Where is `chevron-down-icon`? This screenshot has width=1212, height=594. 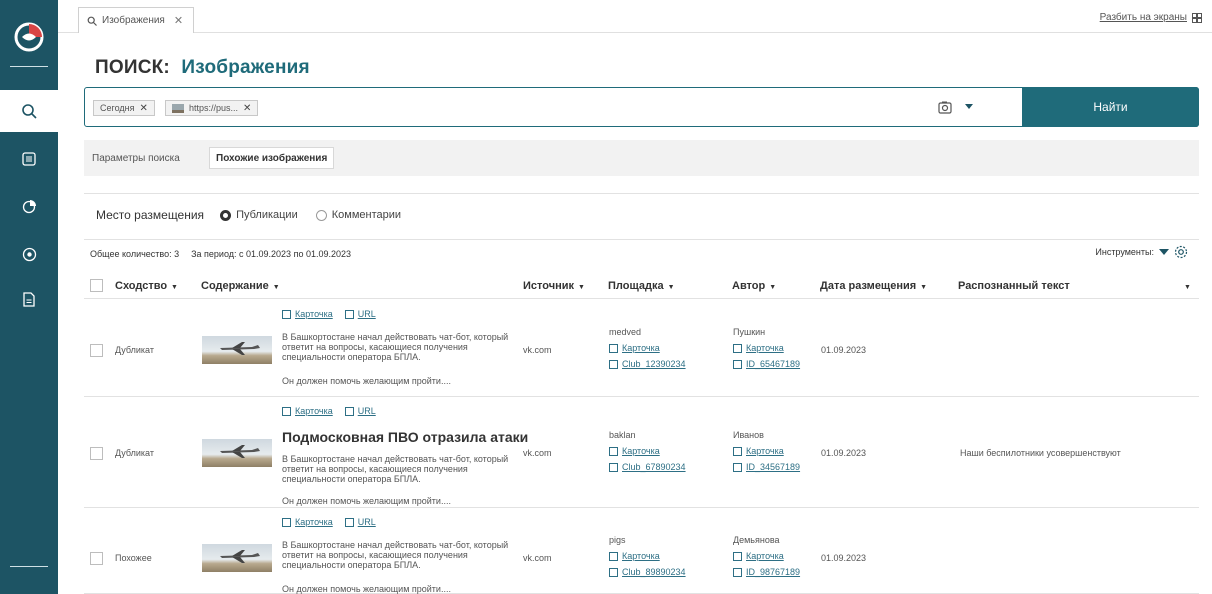
chevron-down-icon is located at coordinates (969, 107).